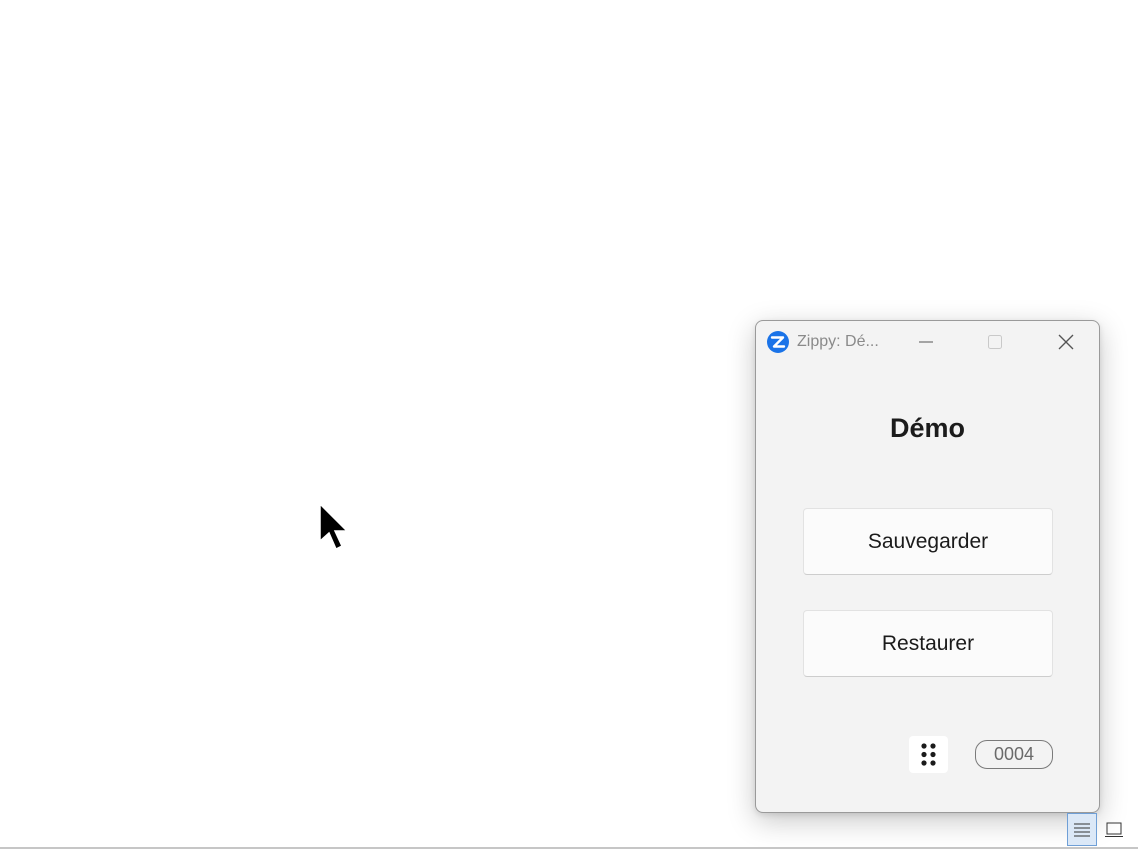 Image resolution: width=1138 pixels, height=849 pixels. I want to click on close-button, so click(1066, 342).